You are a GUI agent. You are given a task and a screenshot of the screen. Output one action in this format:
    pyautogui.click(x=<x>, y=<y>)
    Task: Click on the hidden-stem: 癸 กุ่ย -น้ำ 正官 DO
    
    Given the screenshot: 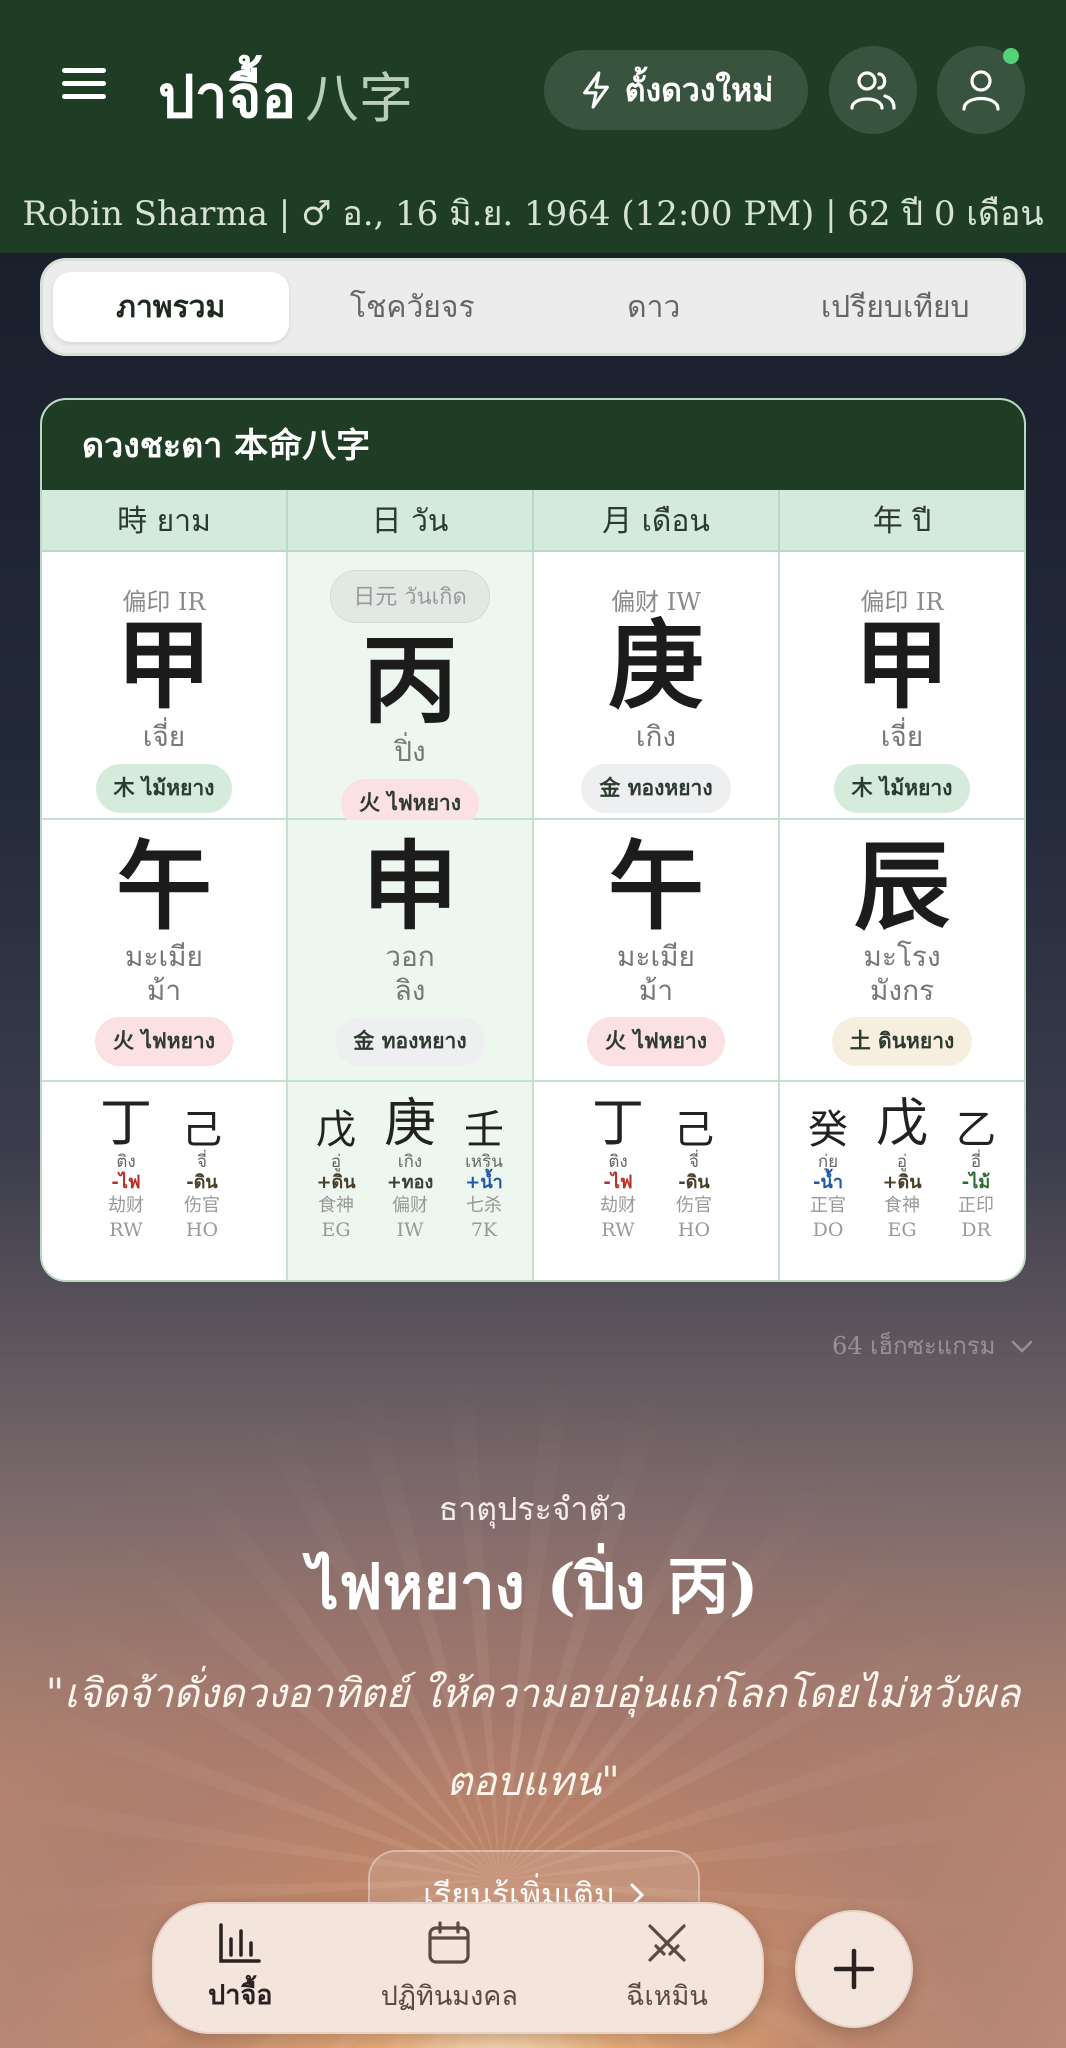 What is the action you would take?
    pyautogui.click(x=828, y=1170)
    